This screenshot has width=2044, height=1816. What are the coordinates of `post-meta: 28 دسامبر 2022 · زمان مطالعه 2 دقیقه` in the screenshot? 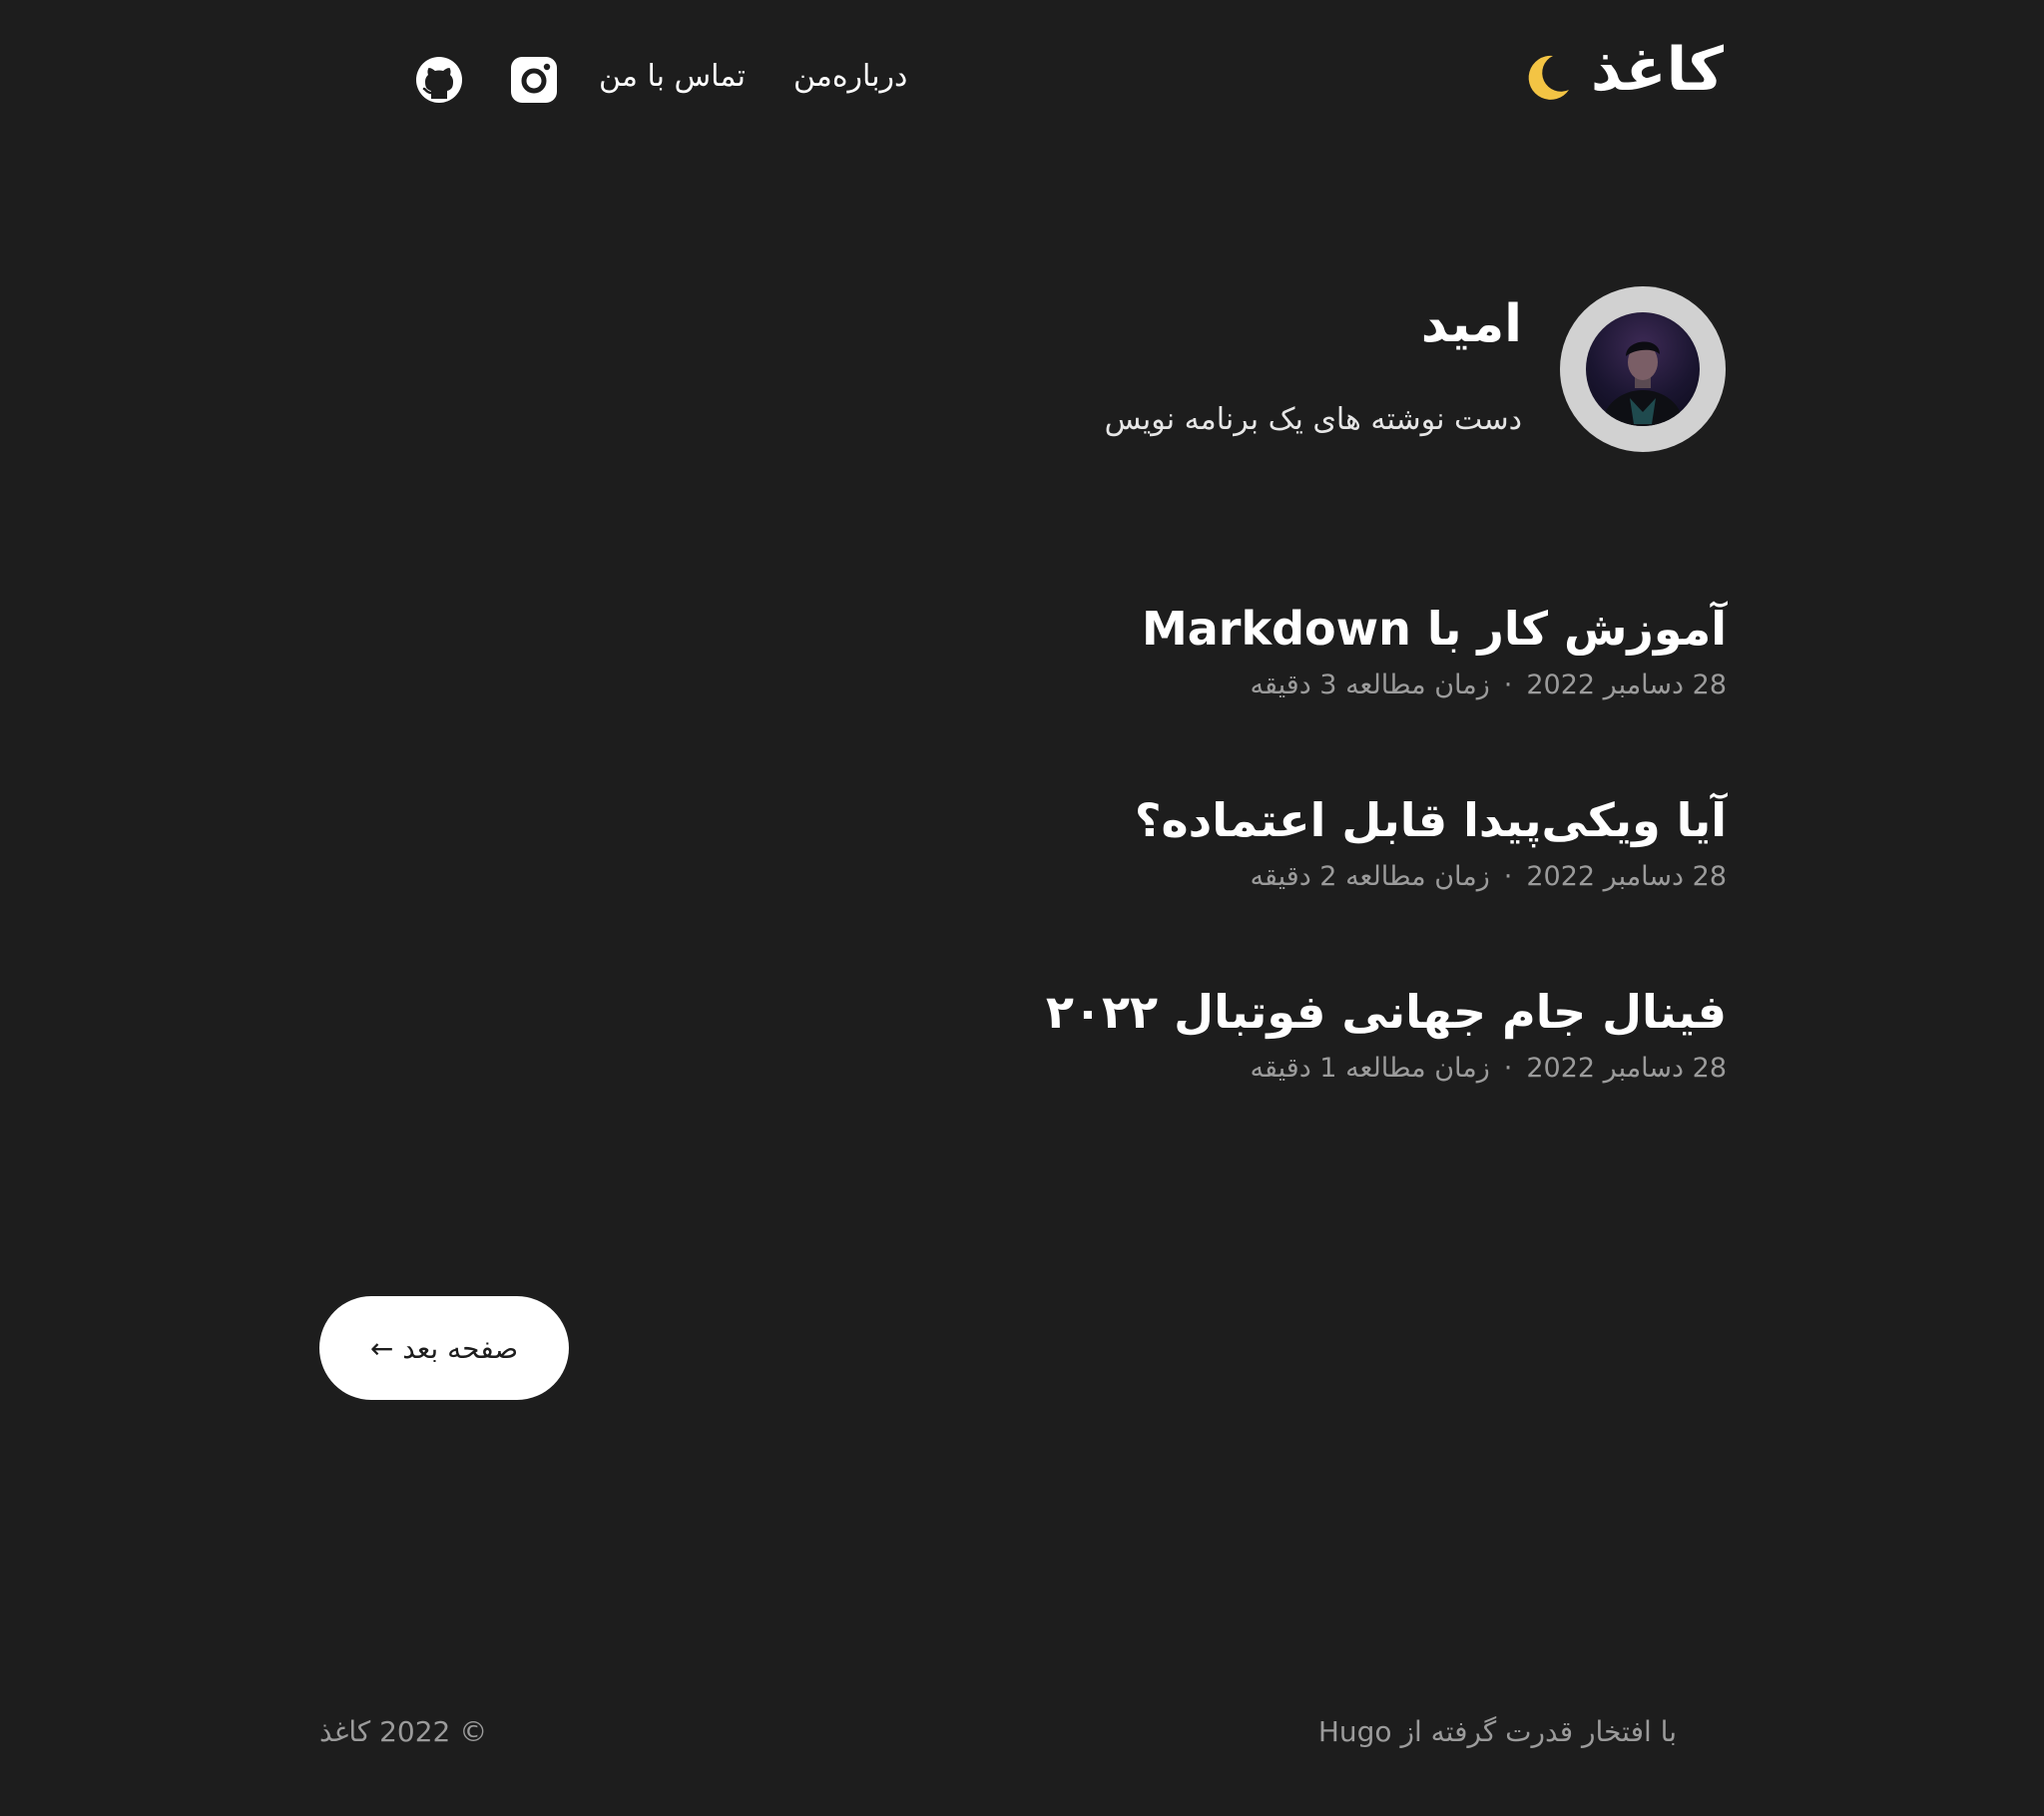 It's located at (1431, 877).